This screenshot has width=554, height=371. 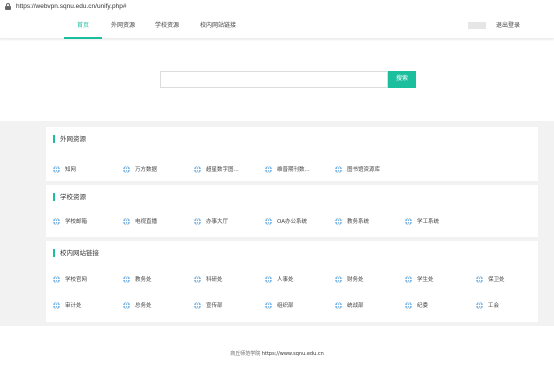 What do you see at coordinates (137, 279) in the screenshot?
I see `link-item: 教务处` at bounding box center [137, 279].